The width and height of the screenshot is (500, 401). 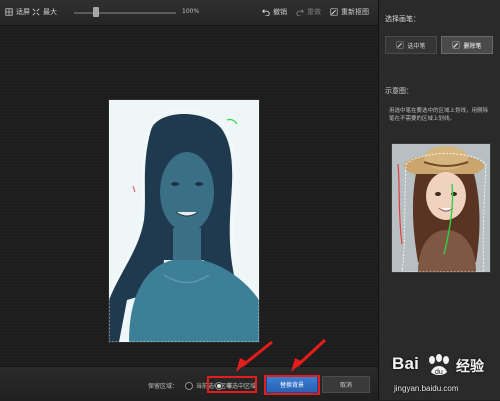 What do you see at coordinates (406, 363) in the screenshot?
I see `watermark-brand: Bai` at bounding box center [406, 363].